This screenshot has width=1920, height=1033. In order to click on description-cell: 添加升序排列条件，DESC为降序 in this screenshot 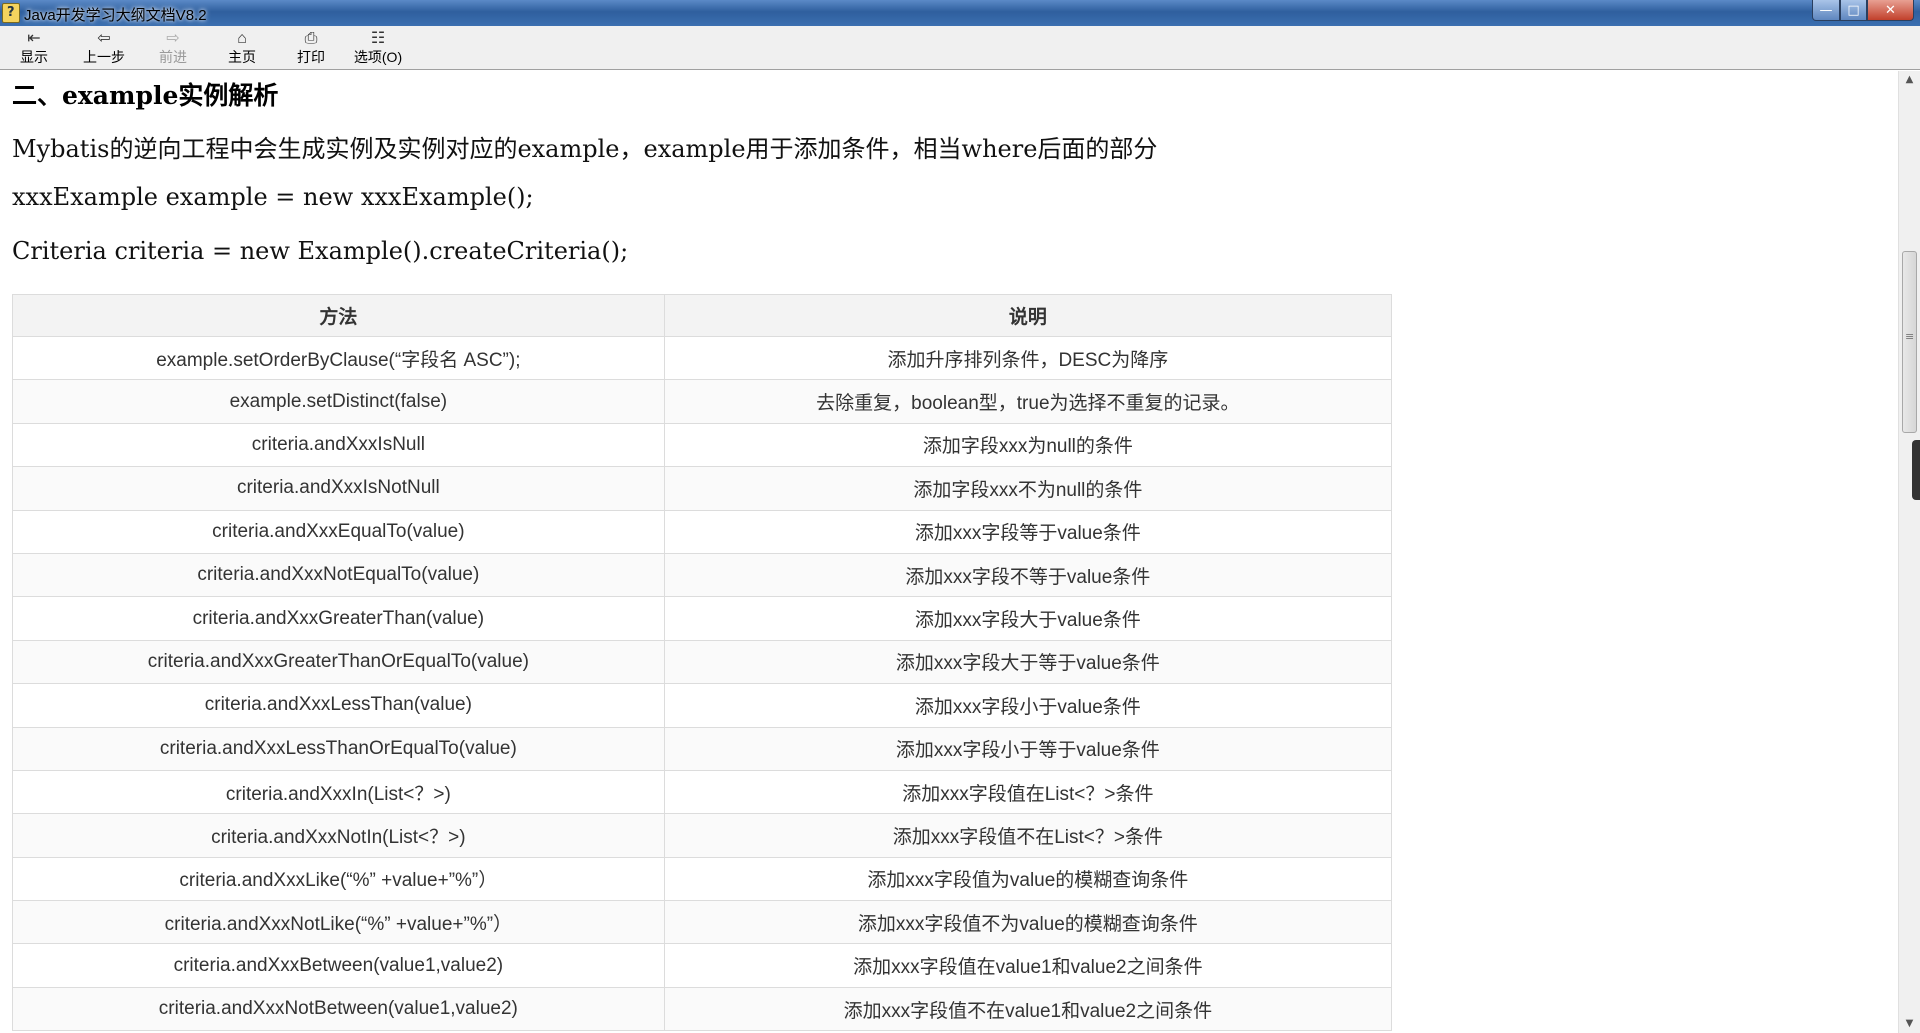, I will do `click(1028, 358)`.